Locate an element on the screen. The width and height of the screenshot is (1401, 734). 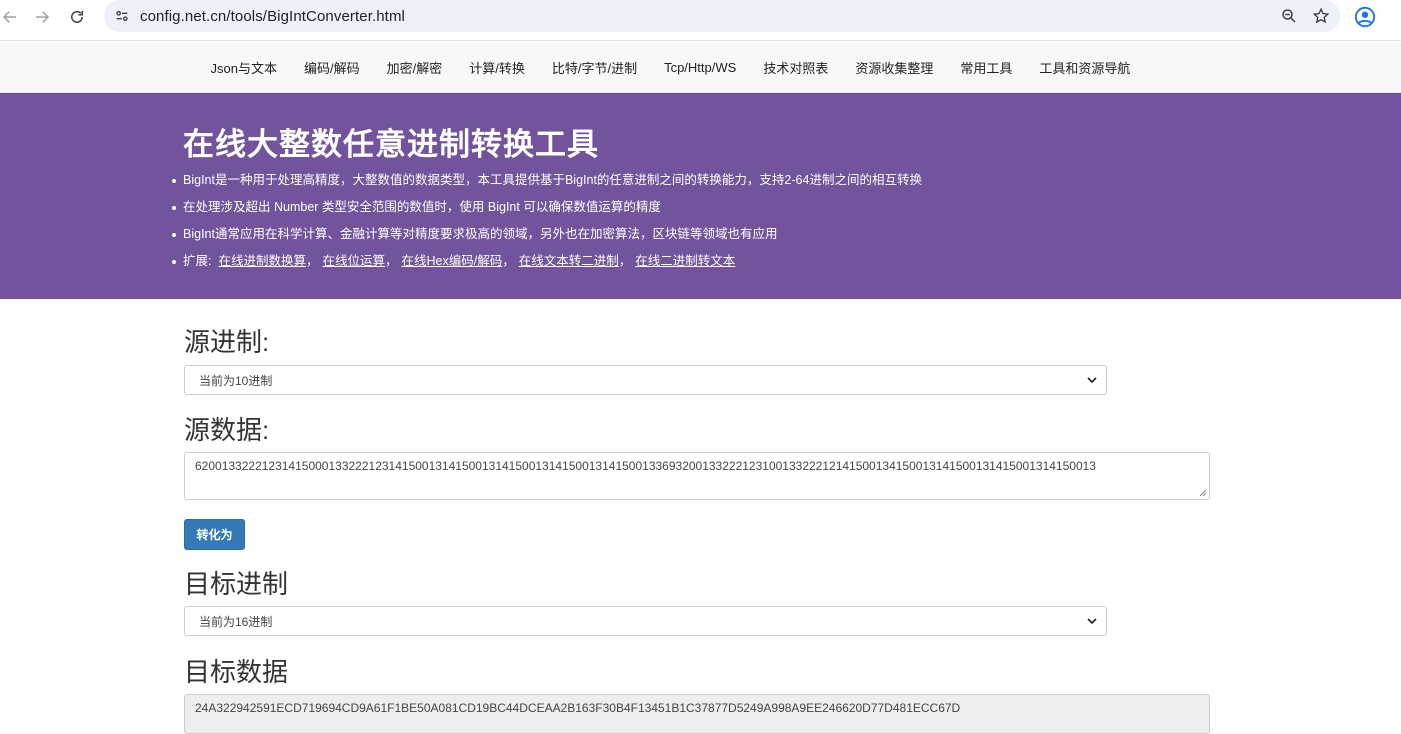
extension-prefix: 扩展: is located at coordinates (197, 261).